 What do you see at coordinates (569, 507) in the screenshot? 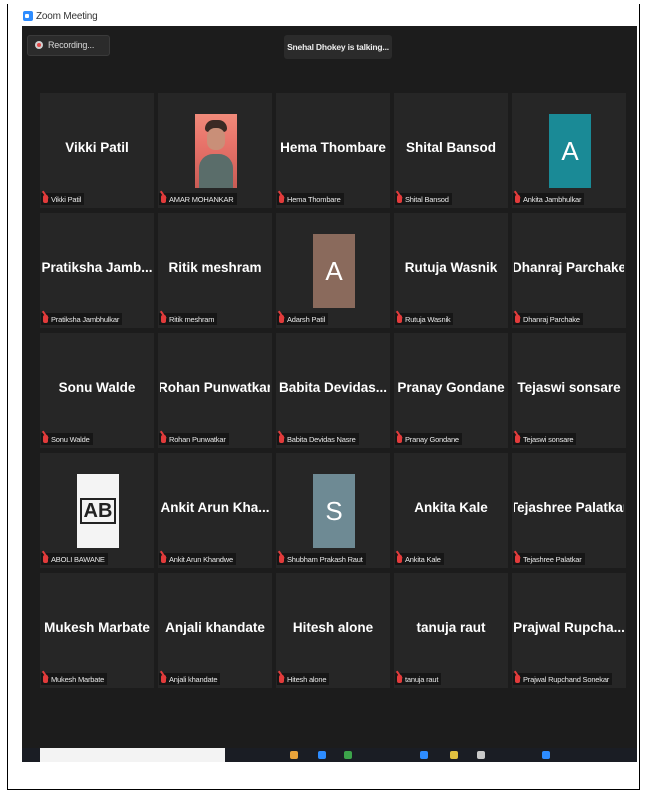
I see `participant-display-name: Tejashree Palatkar` at bounding box center [569, 507].